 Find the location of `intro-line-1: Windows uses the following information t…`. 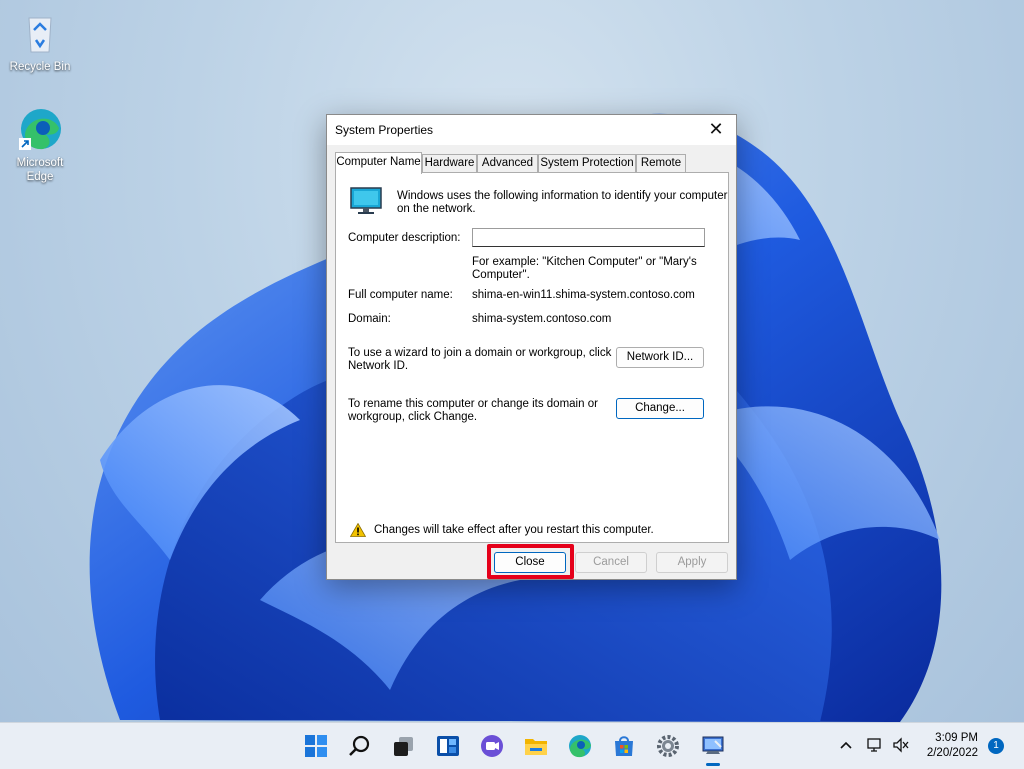

intro-line-1: Windows uses the following information t… is located at coordinates (562, 196).